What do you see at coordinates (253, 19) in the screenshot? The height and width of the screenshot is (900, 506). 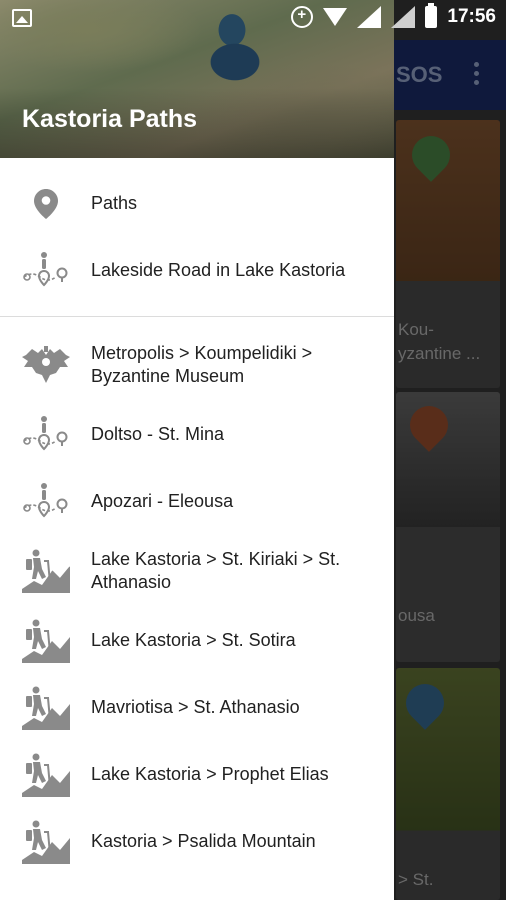 I see `status-bar: 17:56` at bounding box center [253, 19].